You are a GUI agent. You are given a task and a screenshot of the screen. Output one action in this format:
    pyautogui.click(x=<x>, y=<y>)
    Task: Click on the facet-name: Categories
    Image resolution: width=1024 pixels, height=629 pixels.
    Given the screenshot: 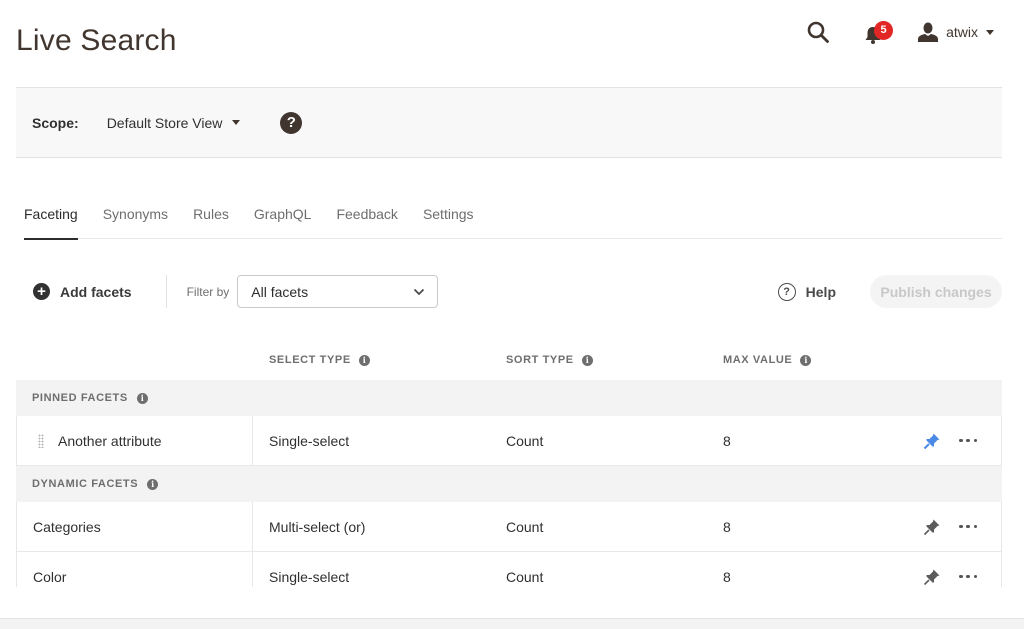 What is the action you would take?
    pyautogui.click(x=67, y=526)
    